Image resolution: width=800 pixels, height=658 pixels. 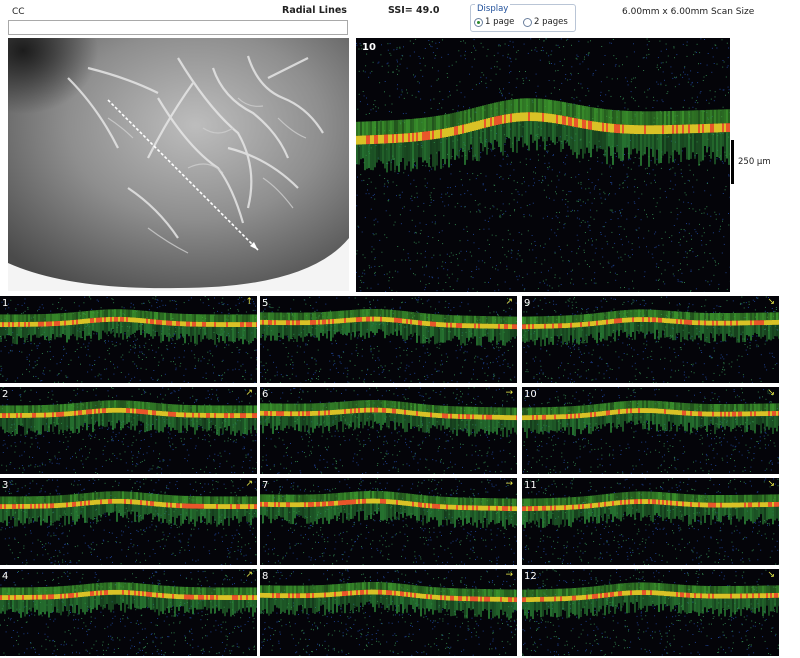 I want to click on scan-number: 6, so click(x=265, y=394).